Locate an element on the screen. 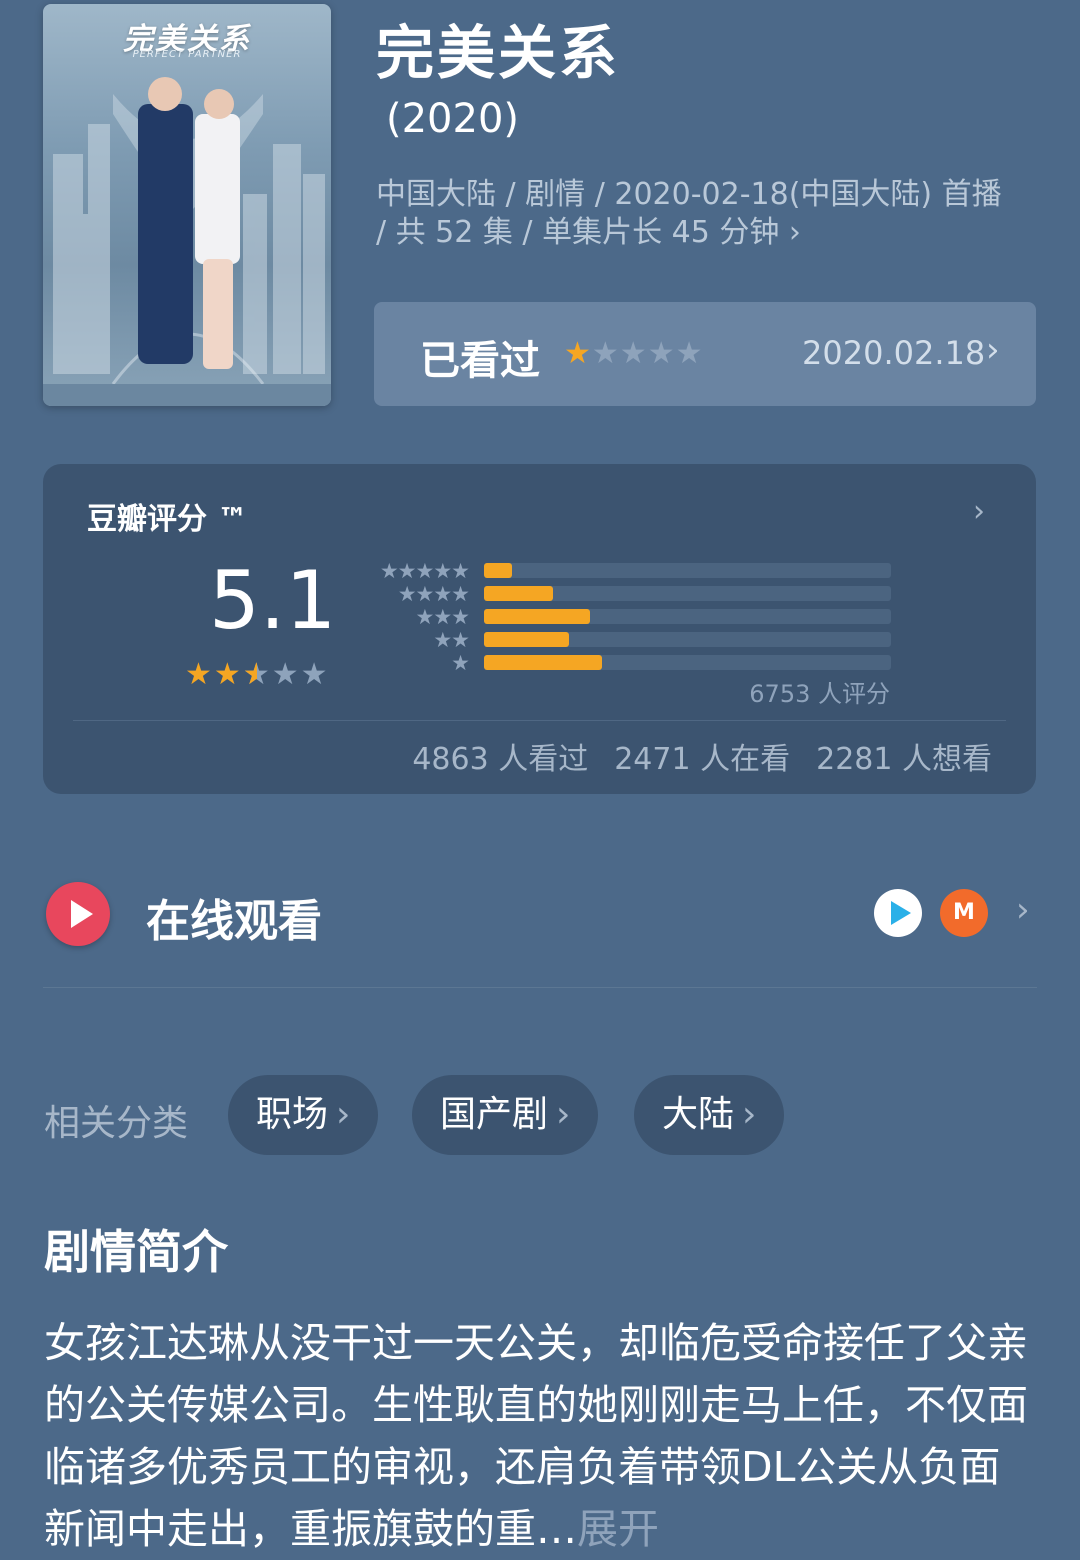 Image resolution: width=1080 pixels, height=1560 pixels. dist-stars-4: ★★★★ is located at coordinates (433, 594).